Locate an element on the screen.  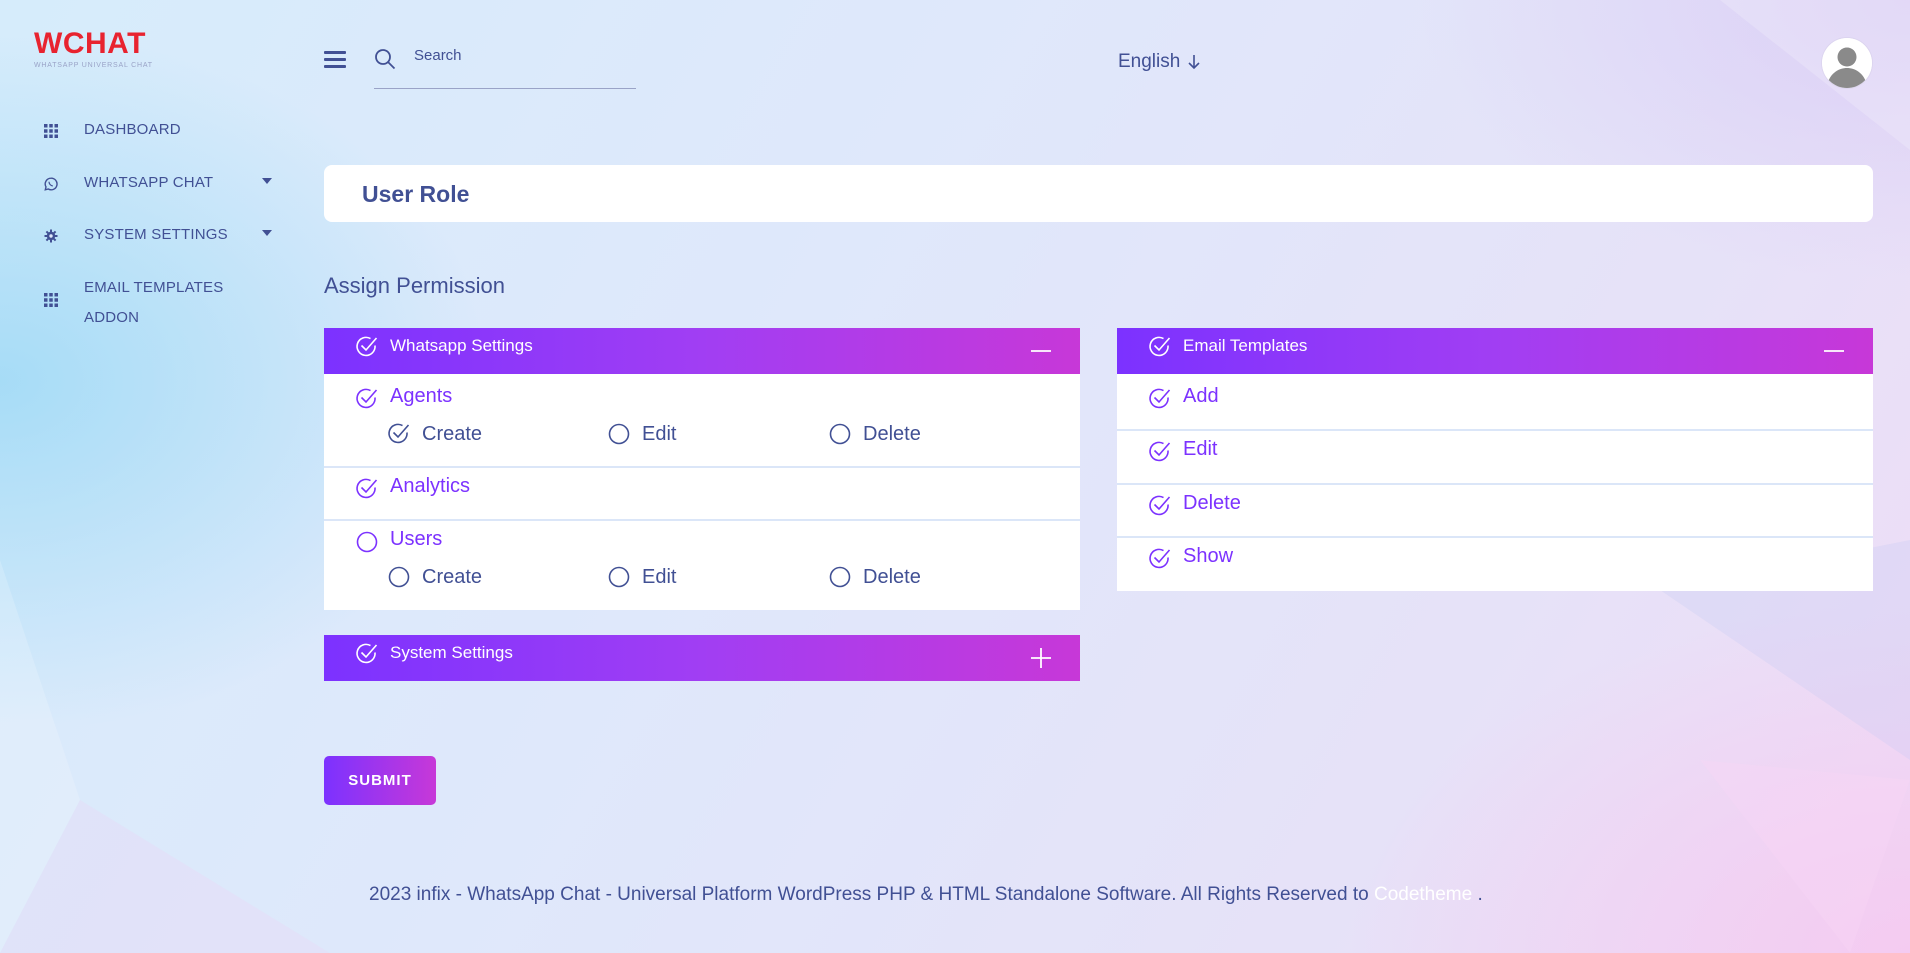
permission-group-header: Whatsapp Settings is located at coordinates (702, 351).